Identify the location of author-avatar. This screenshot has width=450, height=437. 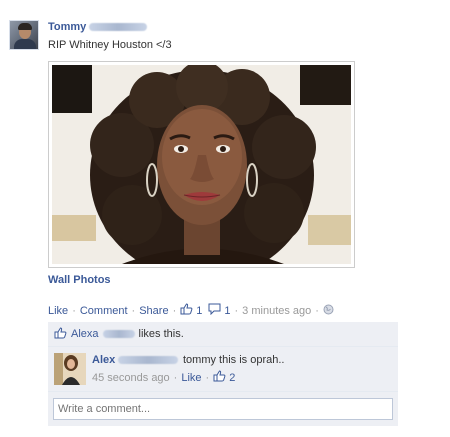
(24, 35).